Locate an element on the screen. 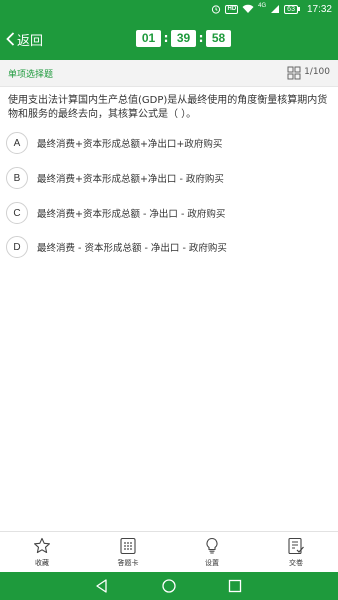 Image resolution: width=338 pixels, height=600 pixels. question-type-bar: 单项选择题 1/100 is located at coordinates (169, 73).